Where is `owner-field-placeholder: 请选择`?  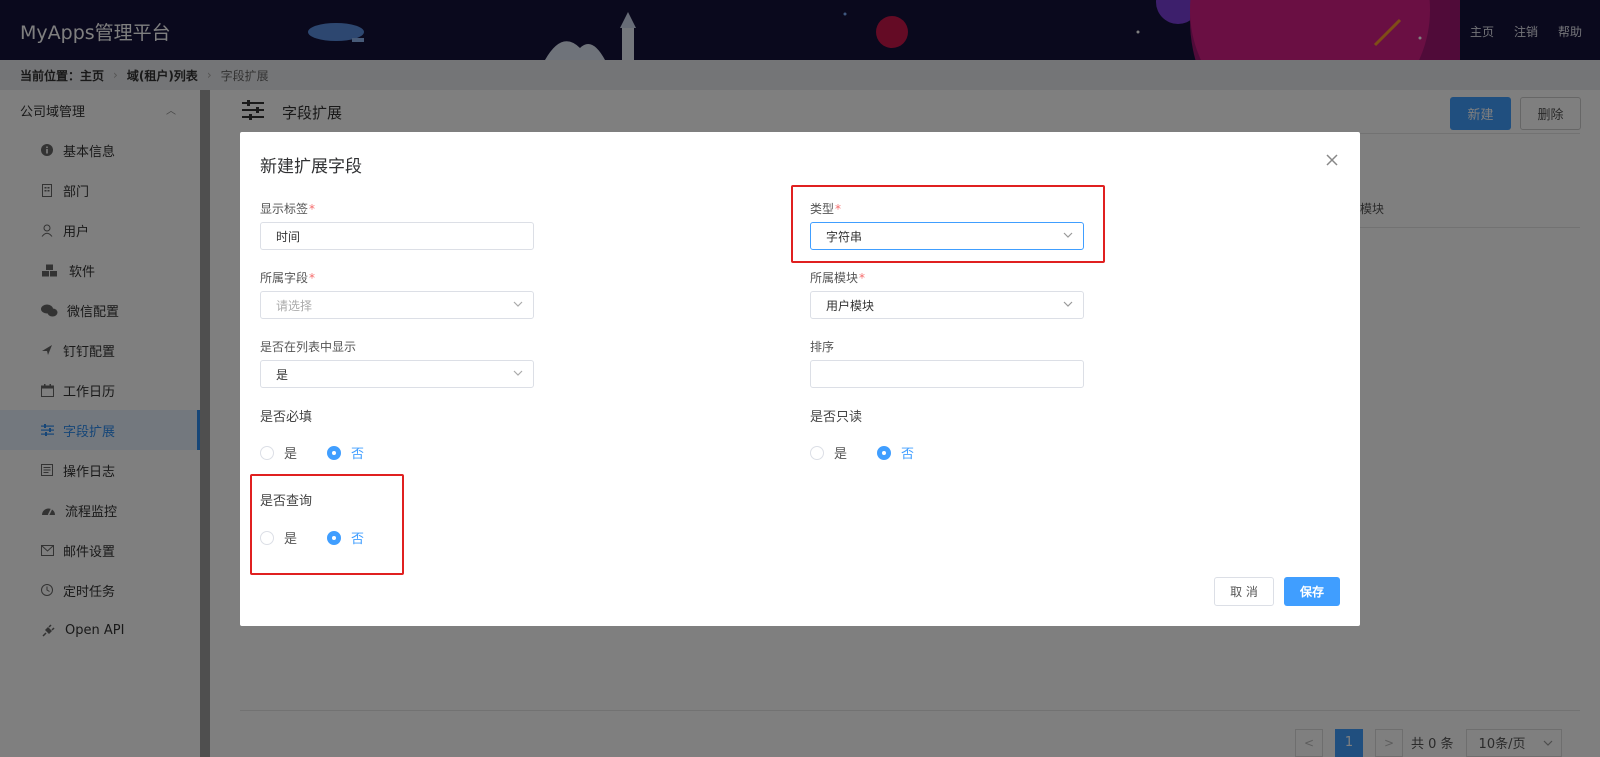 owner-field-placeholder: 请选择 is located at coordinates (294, 305).